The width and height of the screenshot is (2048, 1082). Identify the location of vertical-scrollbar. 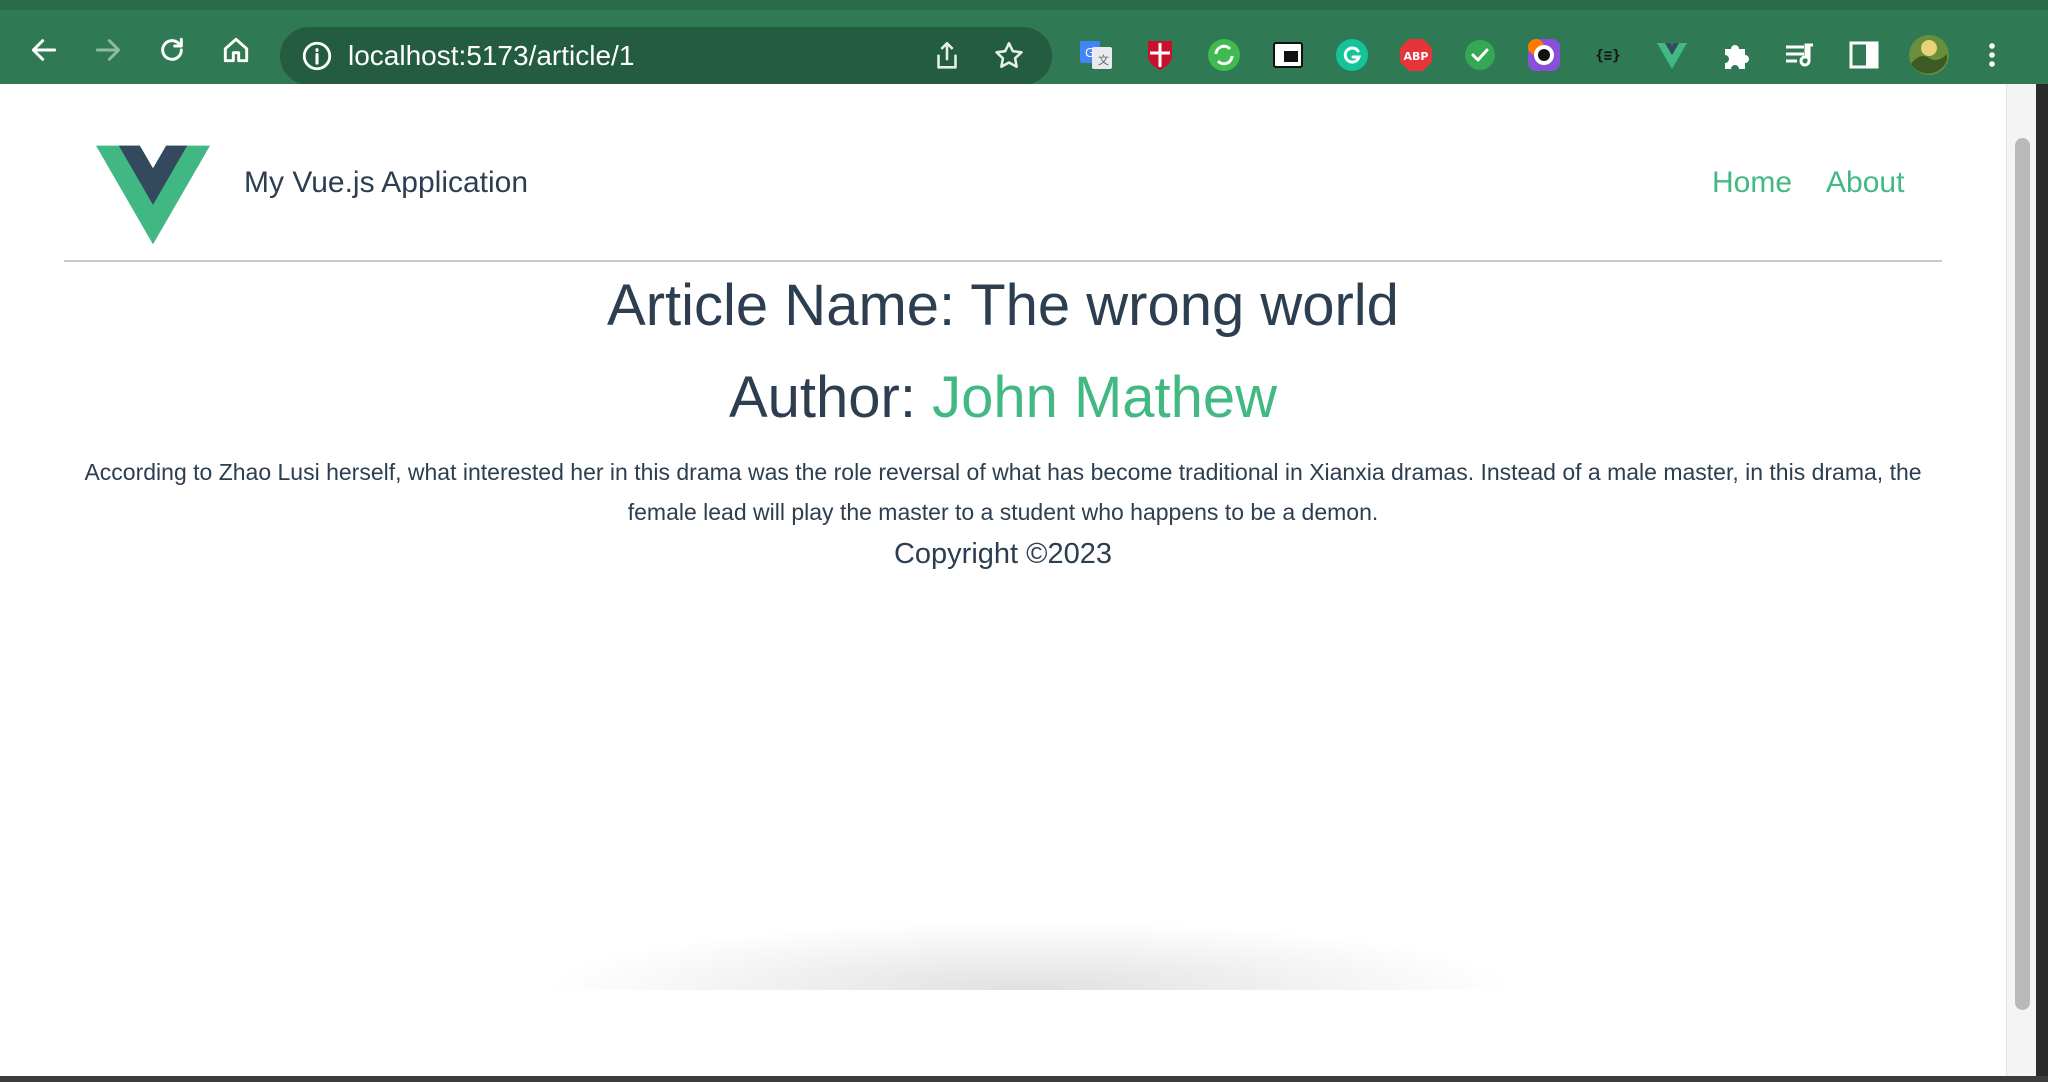
(2021, 581).